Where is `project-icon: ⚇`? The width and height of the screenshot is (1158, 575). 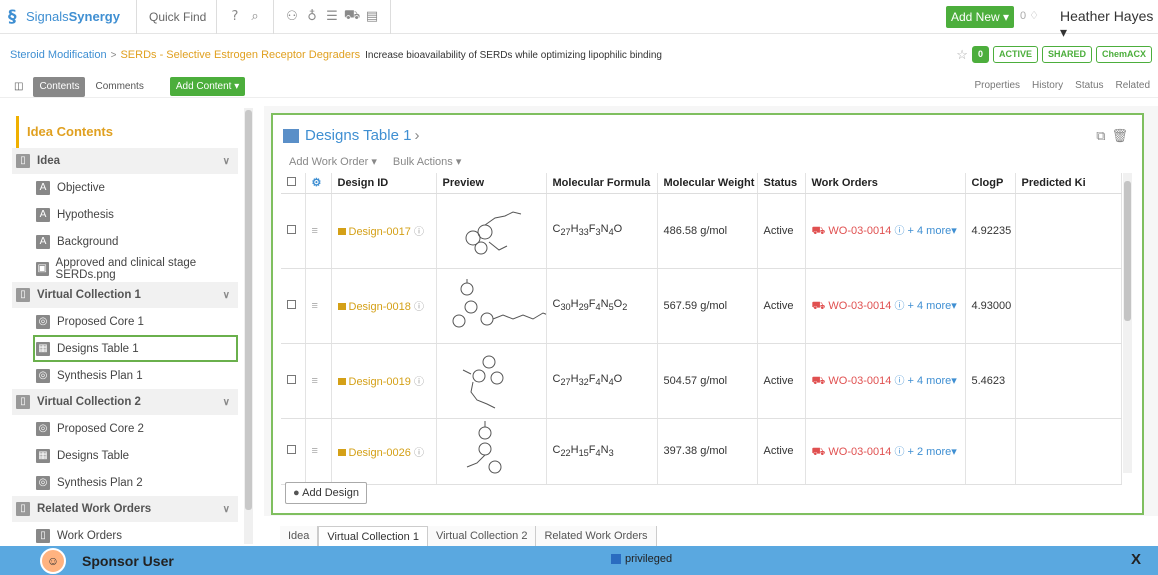 project-icon: ⚇ is located at coordinates (292, 16).